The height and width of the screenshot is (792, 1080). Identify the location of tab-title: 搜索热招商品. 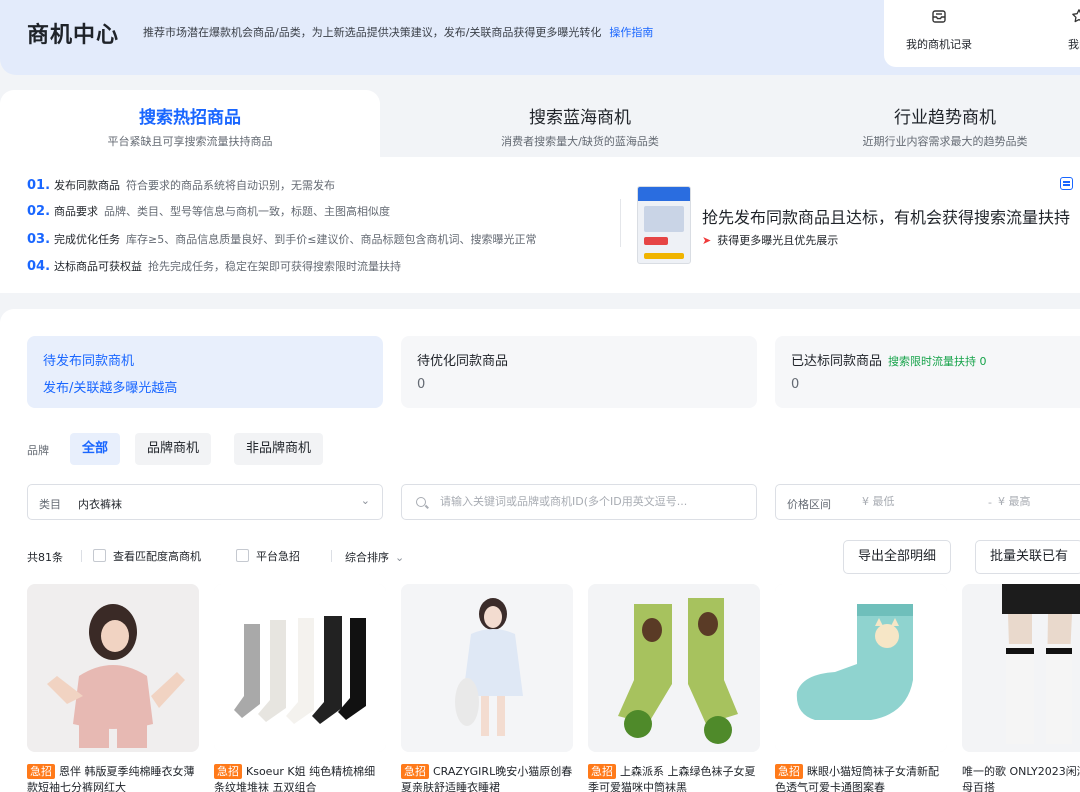
(190, 118).